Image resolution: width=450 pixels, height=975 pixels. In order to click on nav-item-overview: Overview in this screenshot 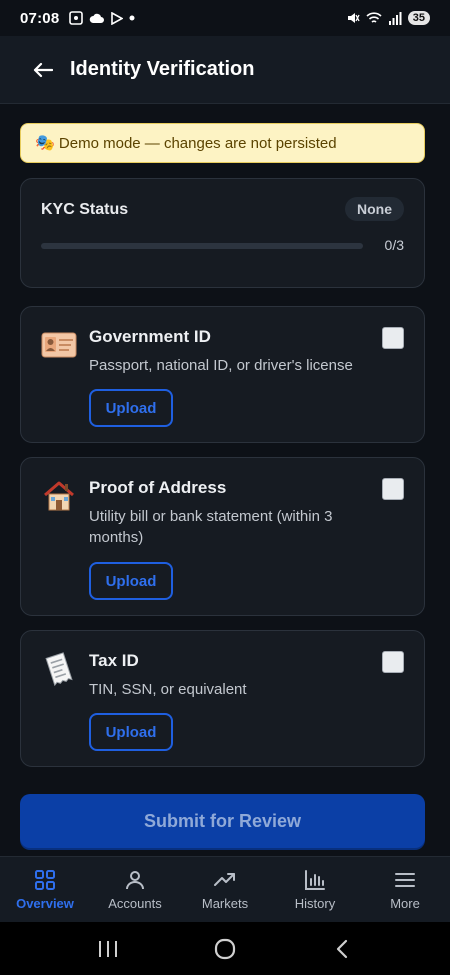, I will do `click(45, 889)`.